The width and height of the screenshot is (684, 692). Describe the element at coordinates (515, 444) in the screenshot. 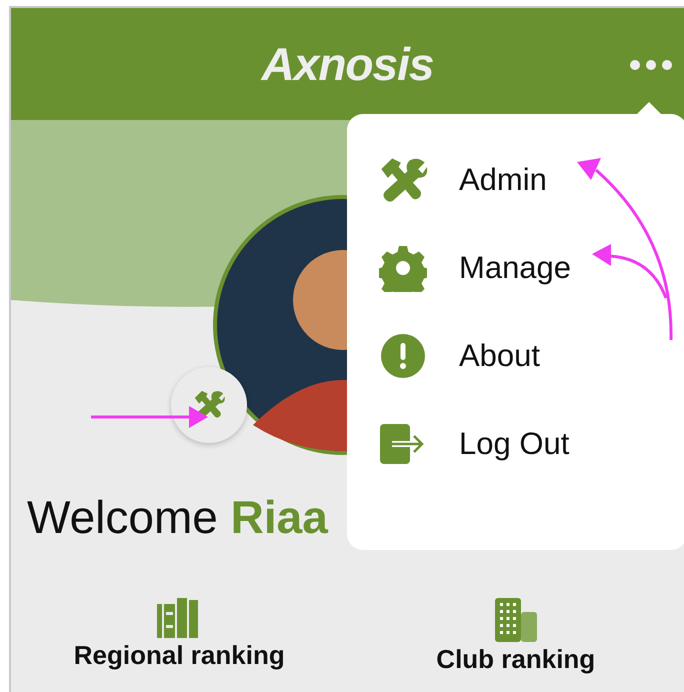

I see `menu-item: Log Out` at that location.